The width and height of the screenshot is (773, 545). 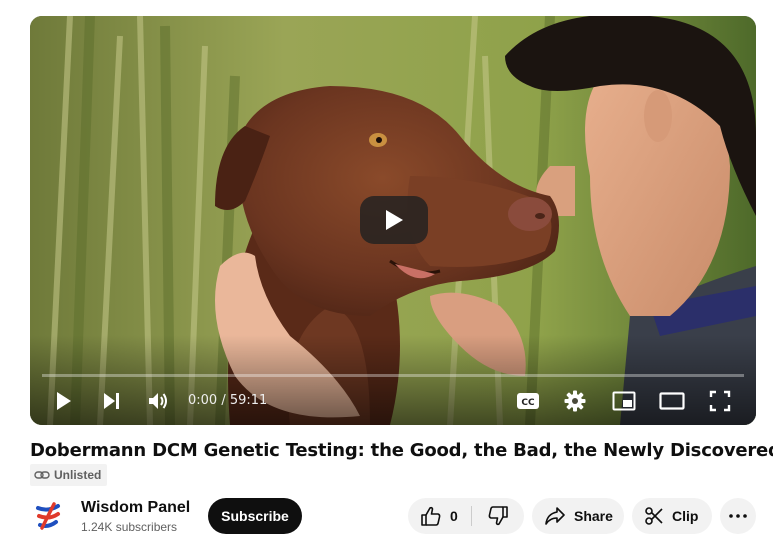 I want to click on channel-avatar, so click(x=48, y=516).